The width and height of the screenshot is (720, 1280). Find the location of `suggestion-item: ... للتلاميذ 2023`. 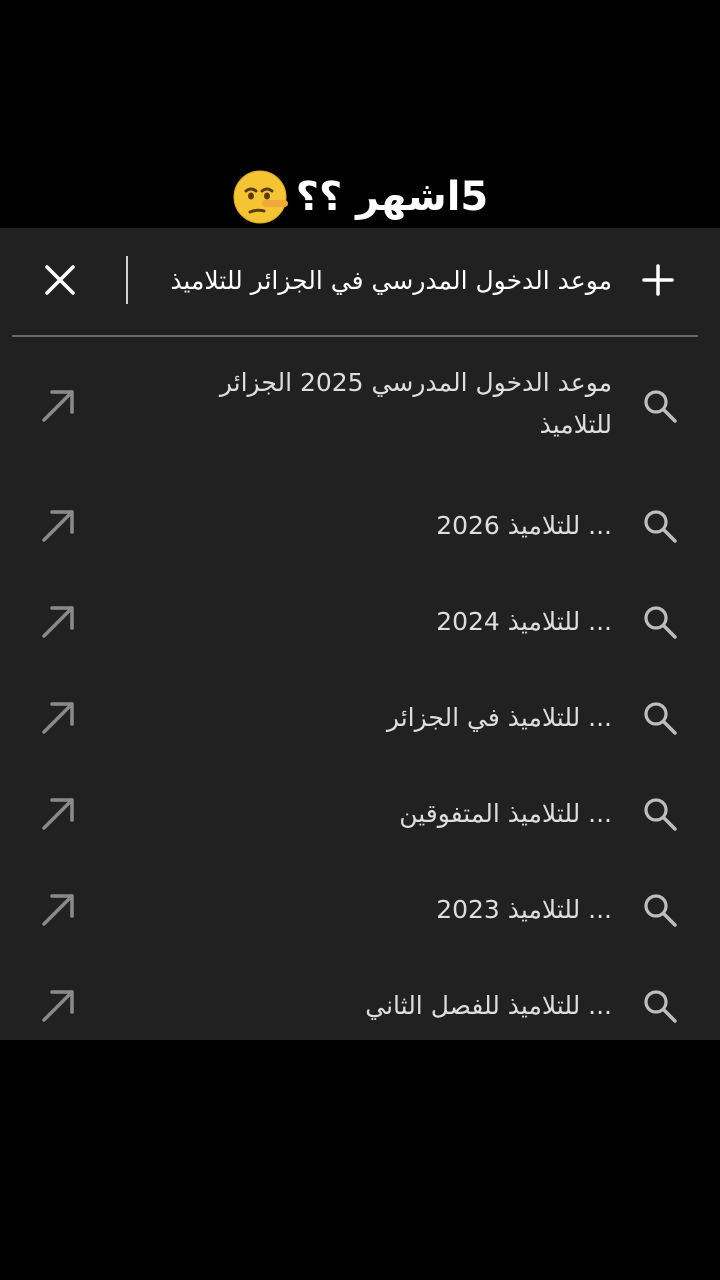

suggestion-item: ... للتلاميذ 2023 is located at coordinates (360, 910).